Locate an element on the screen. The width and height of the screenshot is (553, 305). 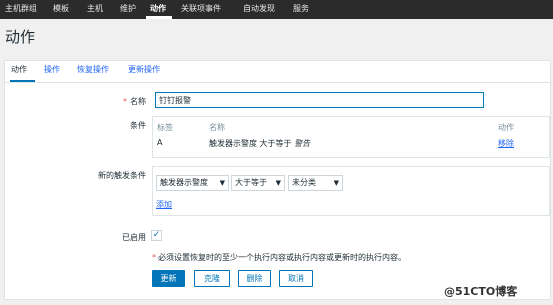
condition-row-name: 触发器示警度 大于等于 警告 is located at coordinates (260, 143).